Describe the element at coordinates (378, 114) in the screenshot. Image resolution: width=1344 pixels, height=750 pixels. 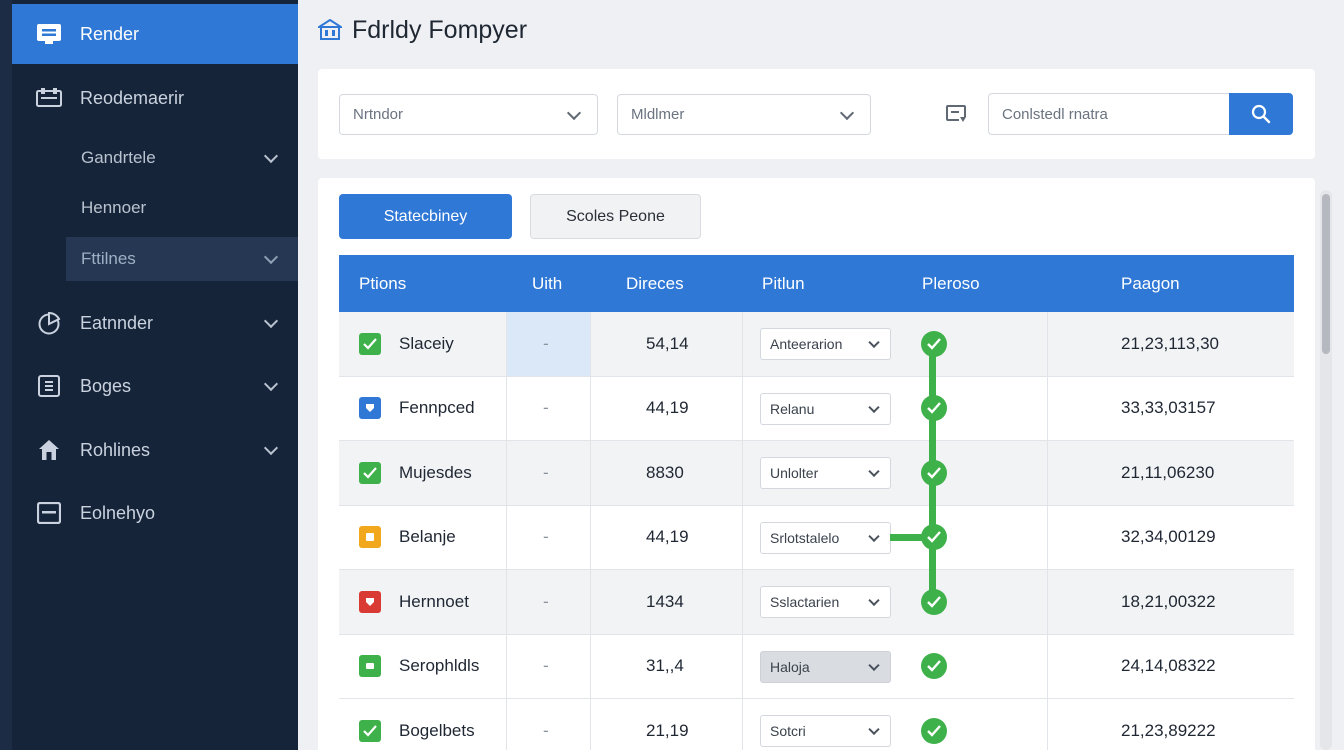
I see `dropdown-value: Nrtndor` at that location.